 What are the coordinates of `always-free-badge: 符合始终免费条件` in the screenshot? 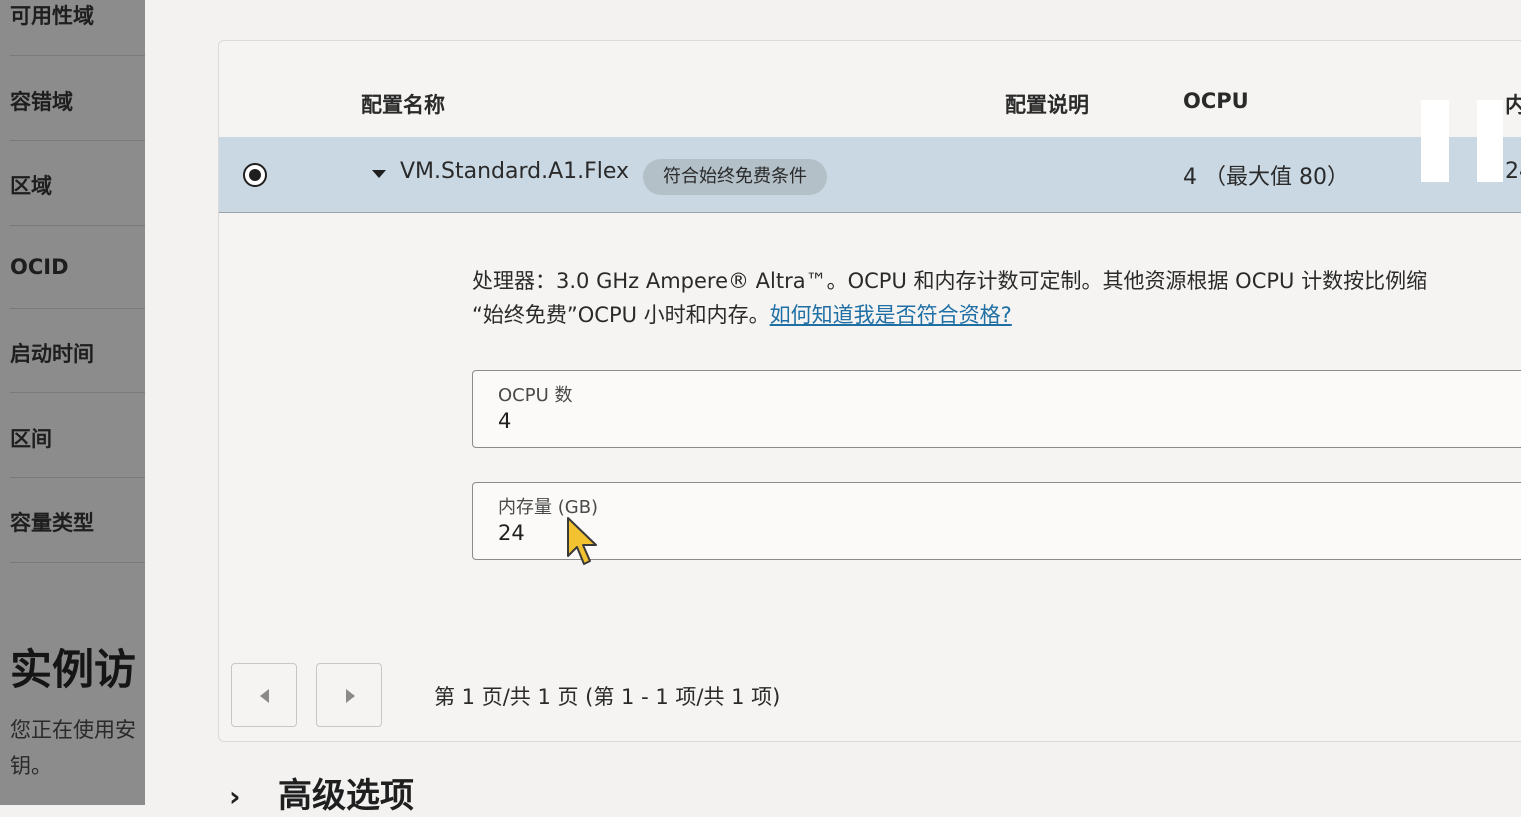 It's located at (735, 177).